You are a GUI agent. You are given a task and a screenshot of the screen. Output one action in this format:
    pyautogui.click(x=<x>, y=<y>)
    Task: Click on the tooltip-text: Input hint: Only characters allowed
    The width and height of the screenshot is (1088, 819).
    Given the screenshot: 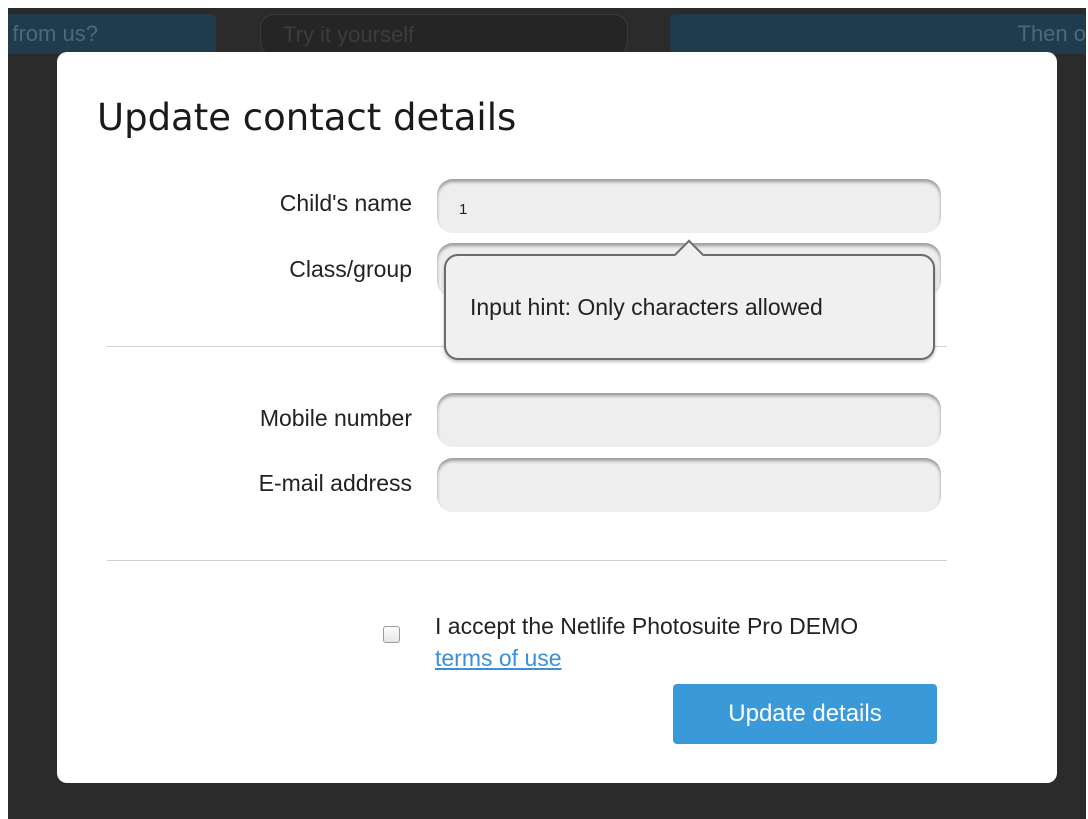 What is the action you would take?
    pyautogui.click(x=646, y=307)
    